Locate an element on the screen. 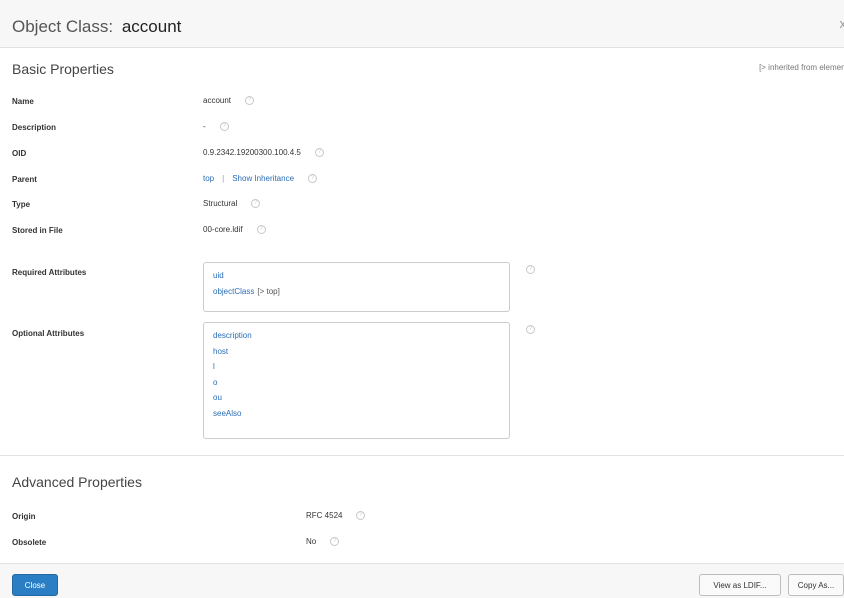  optional-attribute: o is located at coordinates (356, 383).